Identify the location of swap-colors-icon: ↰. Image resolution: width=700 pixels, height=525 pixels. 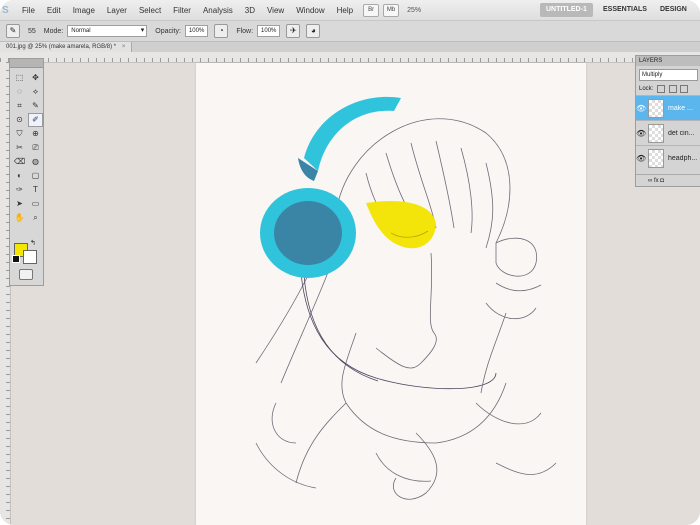
(33, 243).